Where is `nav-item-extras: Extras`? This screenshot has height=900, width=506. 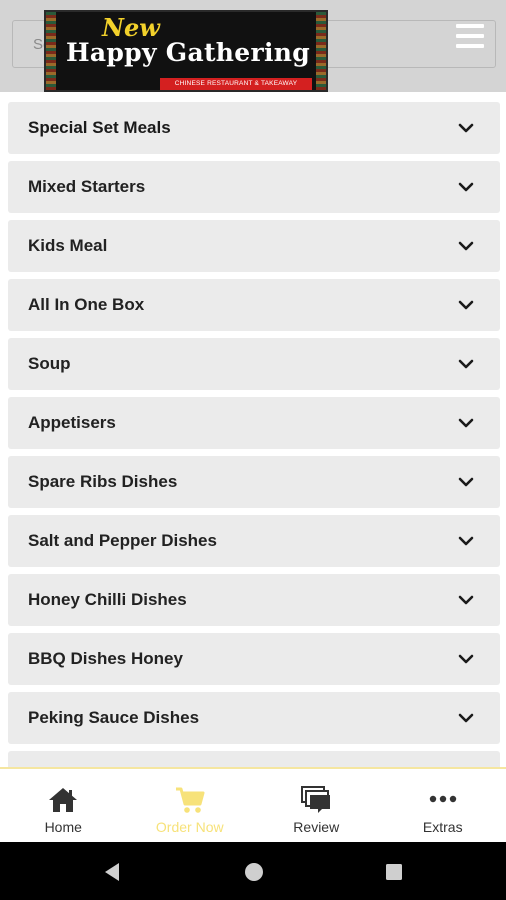
nav-item-extras: Extras is located at coordinates (443, 805).